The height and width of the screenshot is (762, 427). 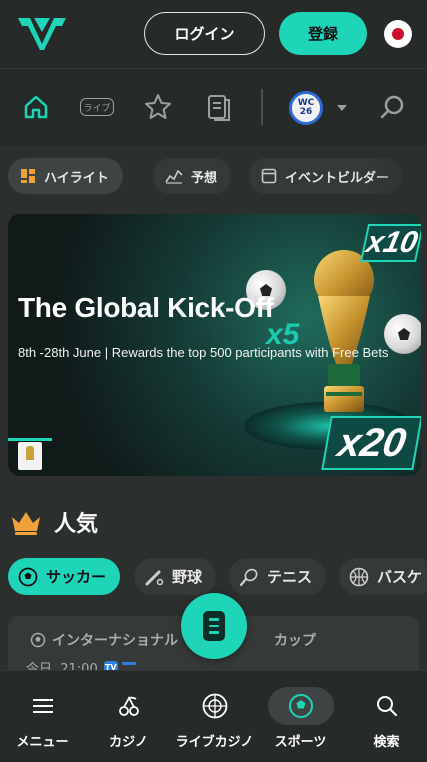 I want to click on category-chips: ハイライト 予想 イベントビルダー, so click(x=213, y=176).